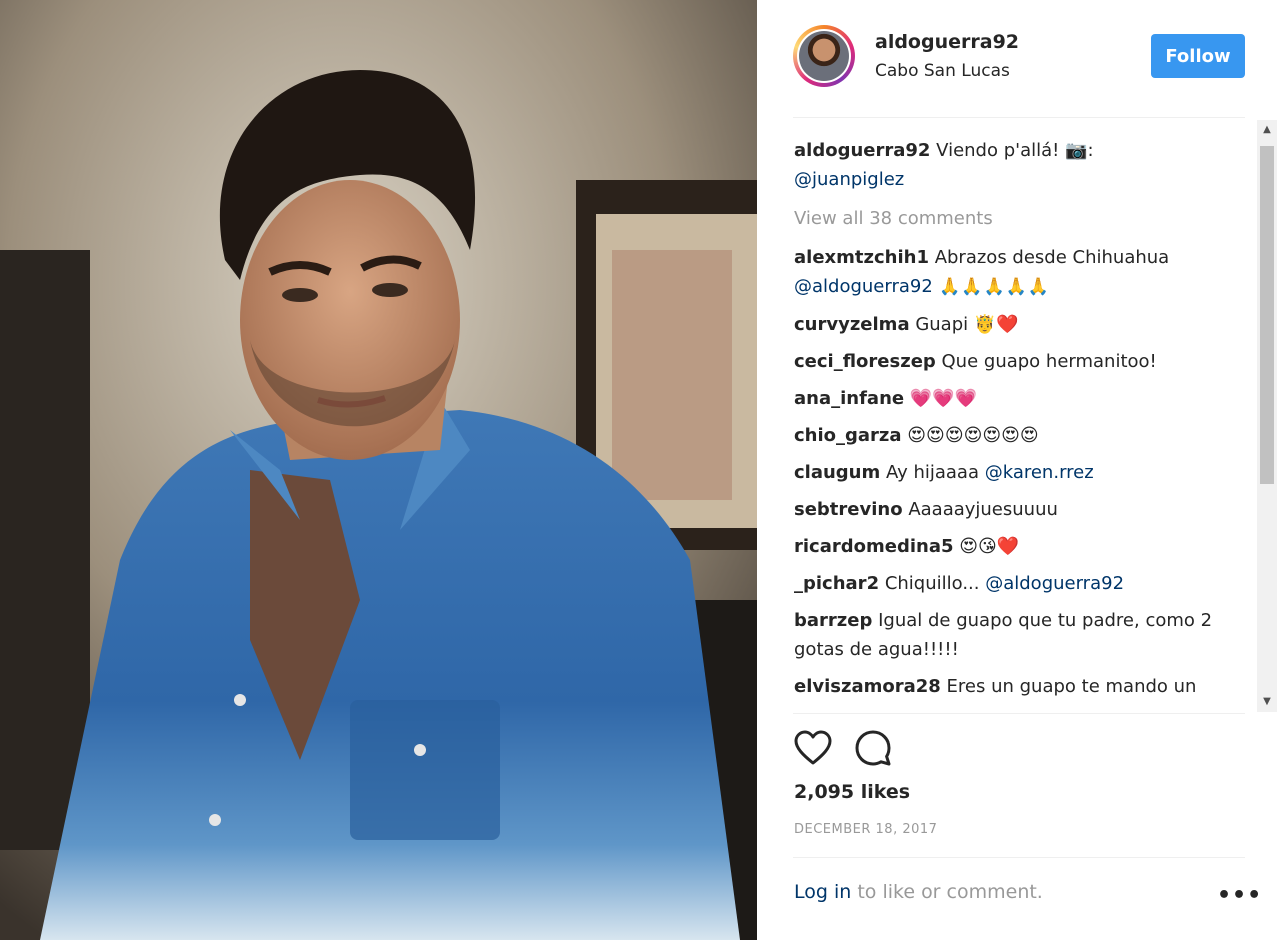 This screenshot has width=1280, height=940. Describe the element at coordinates (813, 749) in the screenshot. I see `heart-outline-icon` at that location.